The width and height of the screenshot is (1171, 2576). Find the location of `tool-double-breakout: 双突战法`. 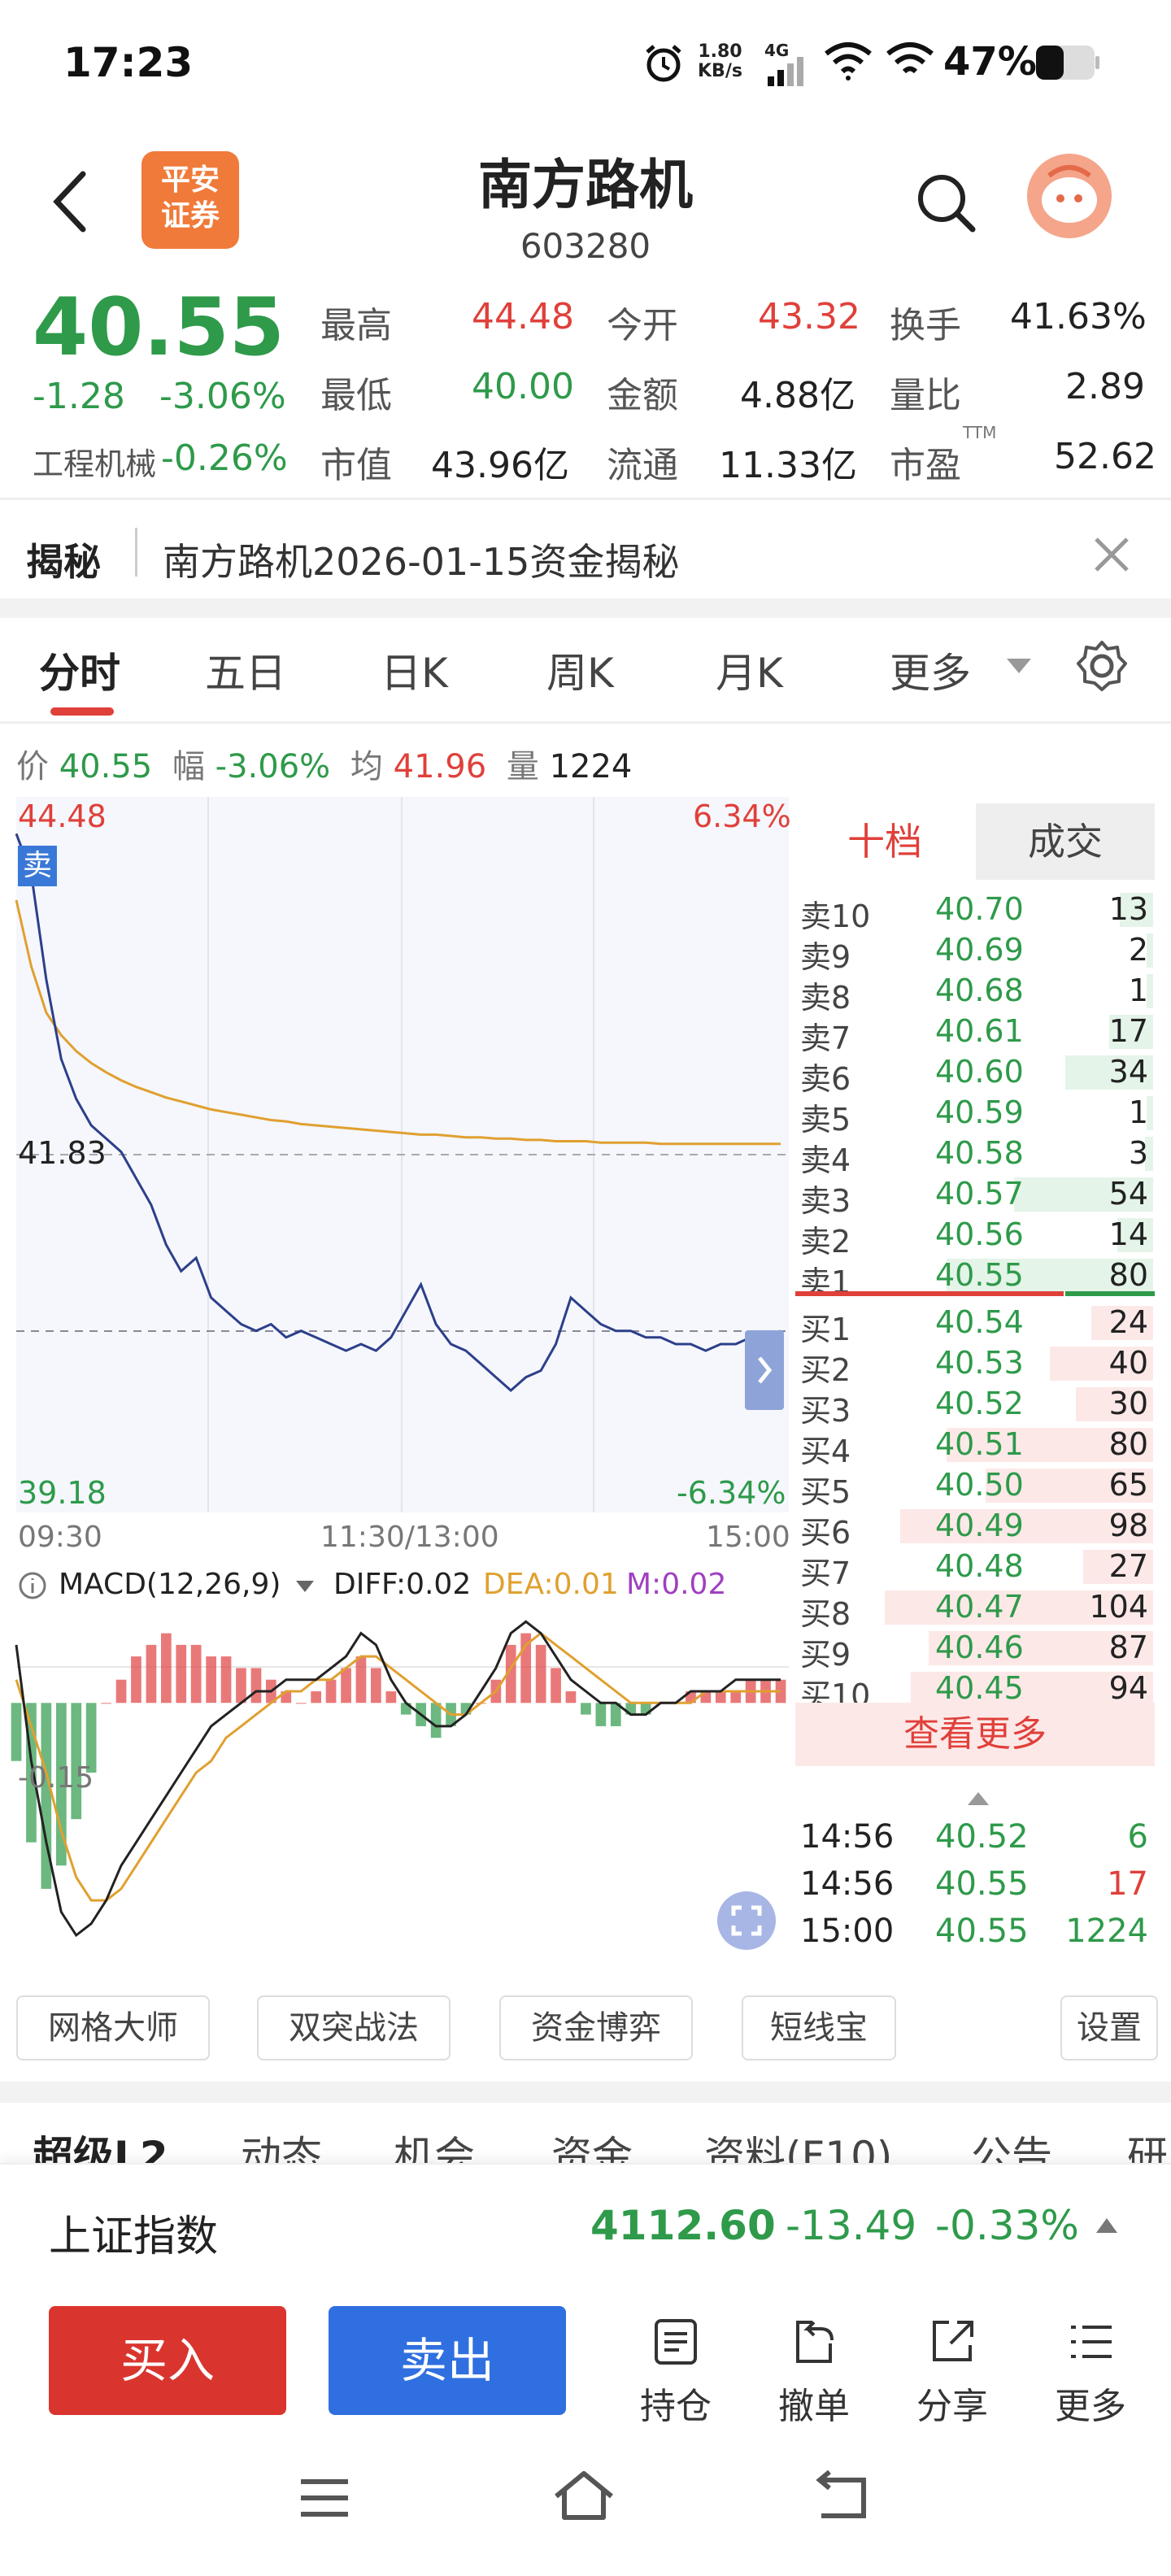

tool-double-breakout: 双突战法 is located at coordinates (354, 2028).